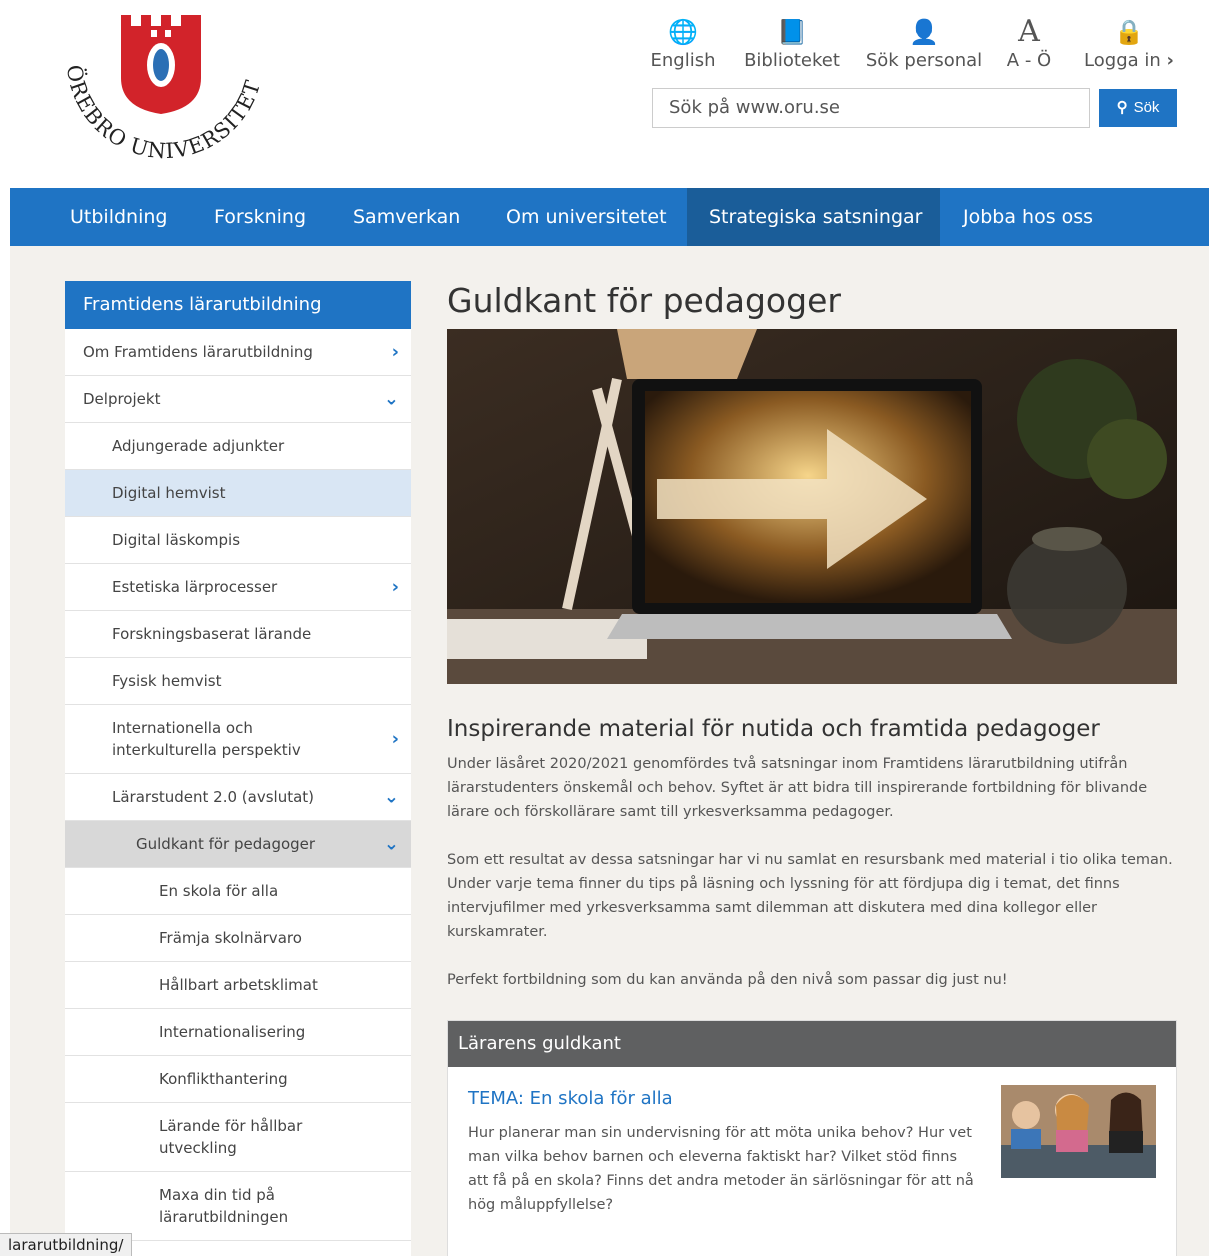  Describe the element at coordinates (812, 1044) in the screenshot. I see `theme-box-heading: Lärarens guldkant` at that location.